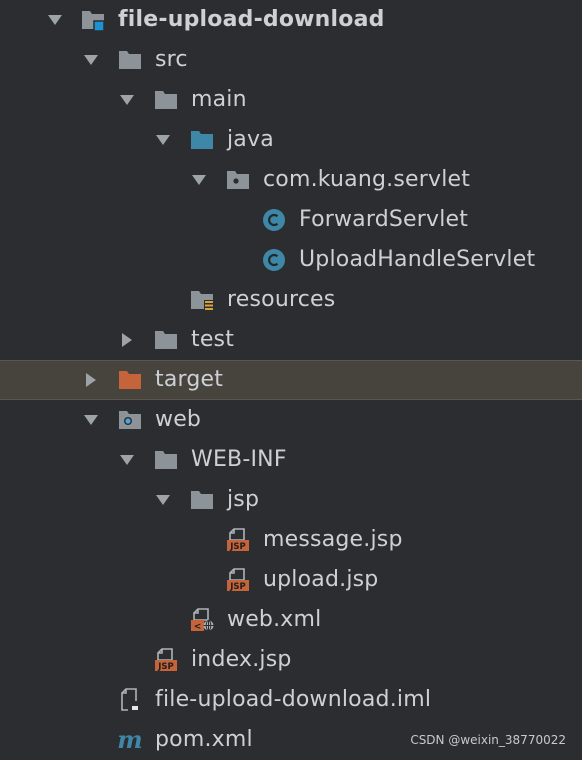 This screenshot has height=760, width=582. I want to click on tree-row-java: java, so click(291, 140).